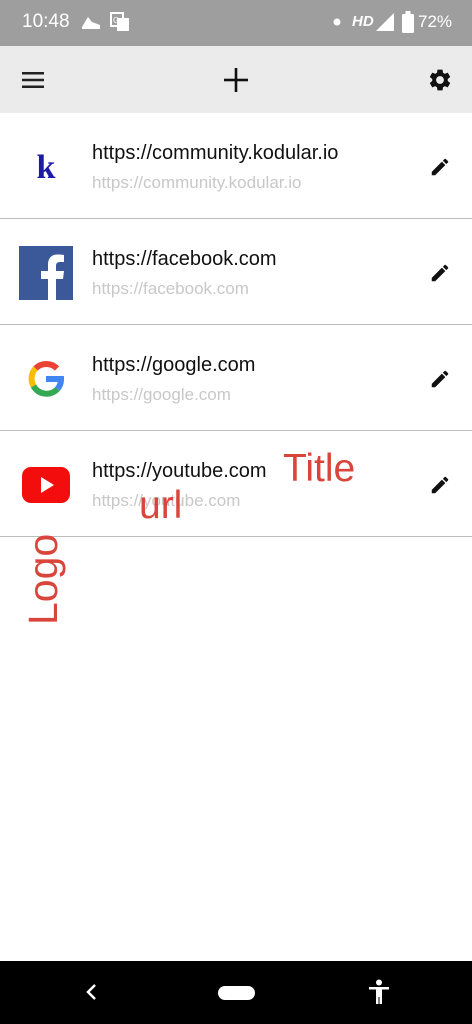 This screenshot has height=1024, width=472. What do you see at coordinates (91, 23) in the screenshot?
I see `shoe-icon` at bounding box center [91, 23].